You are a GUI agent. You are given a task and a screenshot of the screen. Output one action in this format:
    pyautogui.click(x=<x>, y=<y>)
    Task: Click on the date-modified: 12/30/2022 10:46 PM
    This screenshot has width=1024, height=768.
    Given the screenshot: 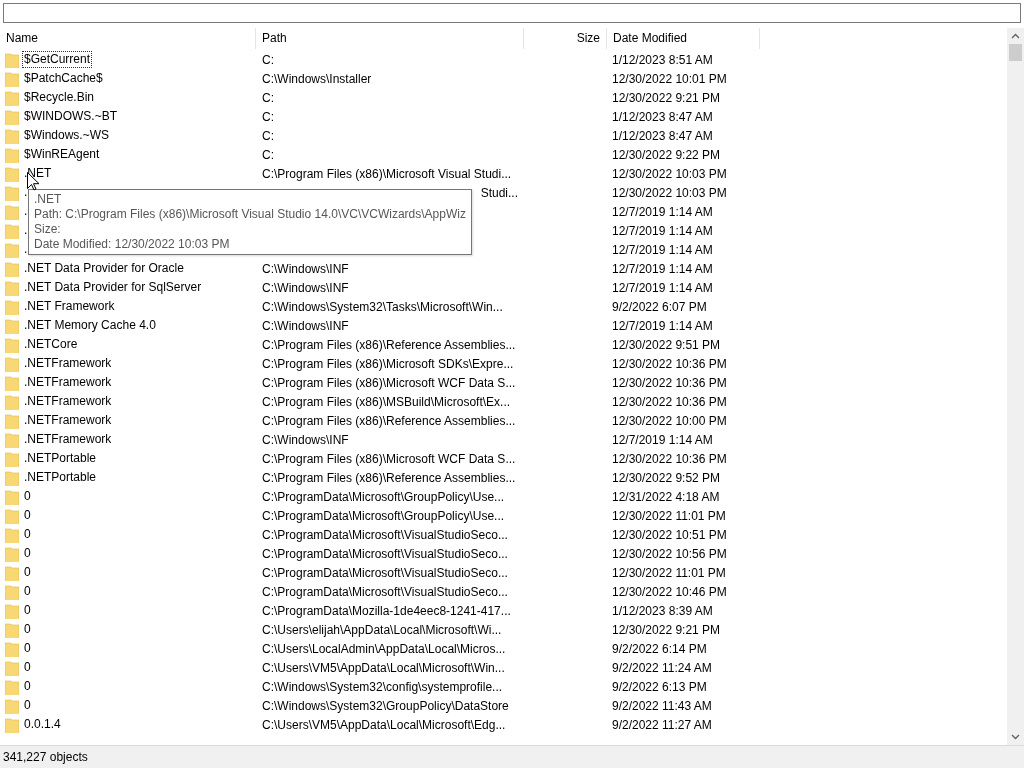 What is the action you would take?
    pyautogui.click(x=669, y=591)
    